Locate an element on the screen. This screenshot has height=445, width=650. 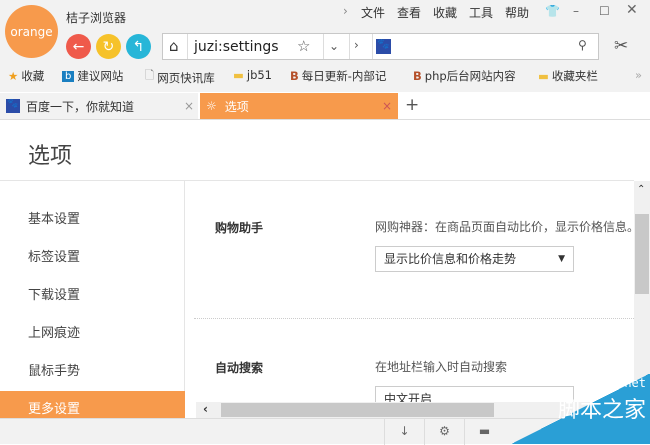
gear-icon: ⚙ is located at coordinates (444, 432).